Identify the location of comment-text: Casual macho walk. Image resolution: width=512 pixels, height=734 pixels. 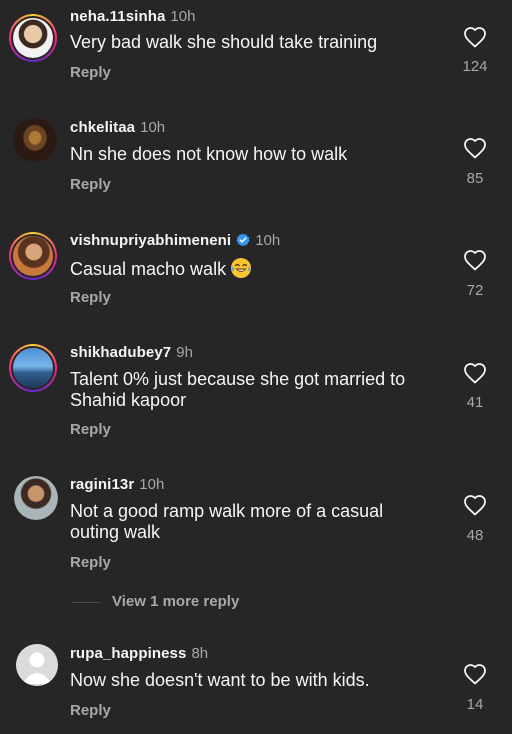
(250, 268).